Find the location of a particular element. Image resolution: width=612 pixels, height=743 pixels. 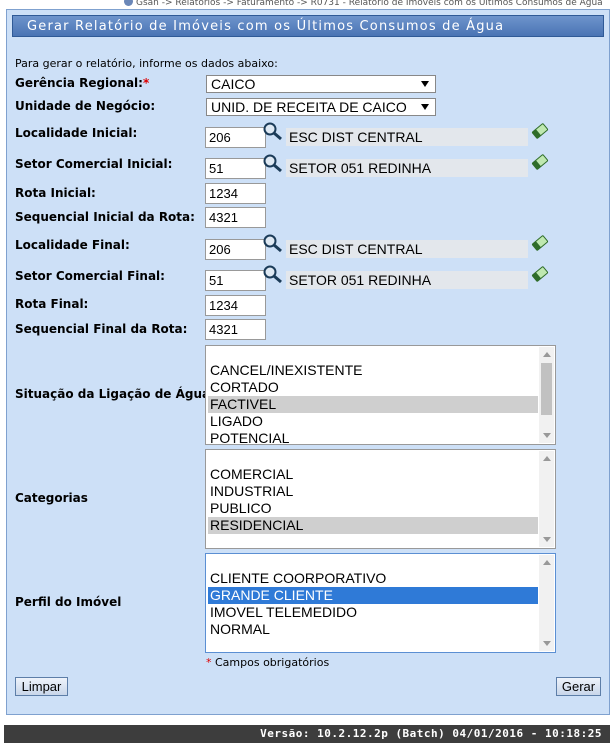

list-item: IMOVEL TELEMEDIDO is located at coordinates (373, 612).